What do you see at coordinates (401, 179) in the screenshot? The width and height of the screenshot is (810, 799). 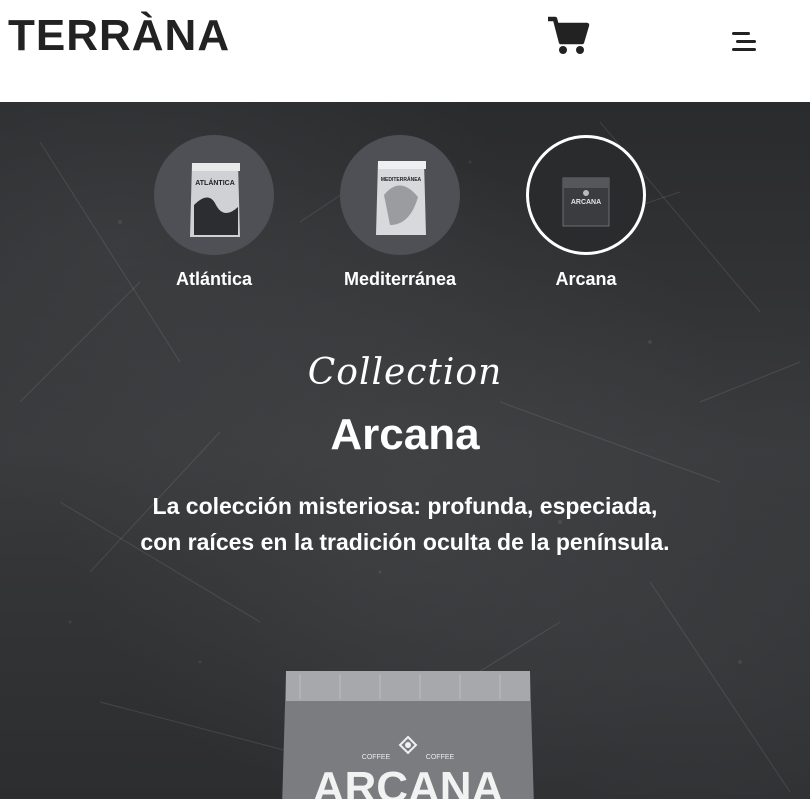 I see `svg-text: MEDITERRÁNEA` at bounding box center [401, 179].